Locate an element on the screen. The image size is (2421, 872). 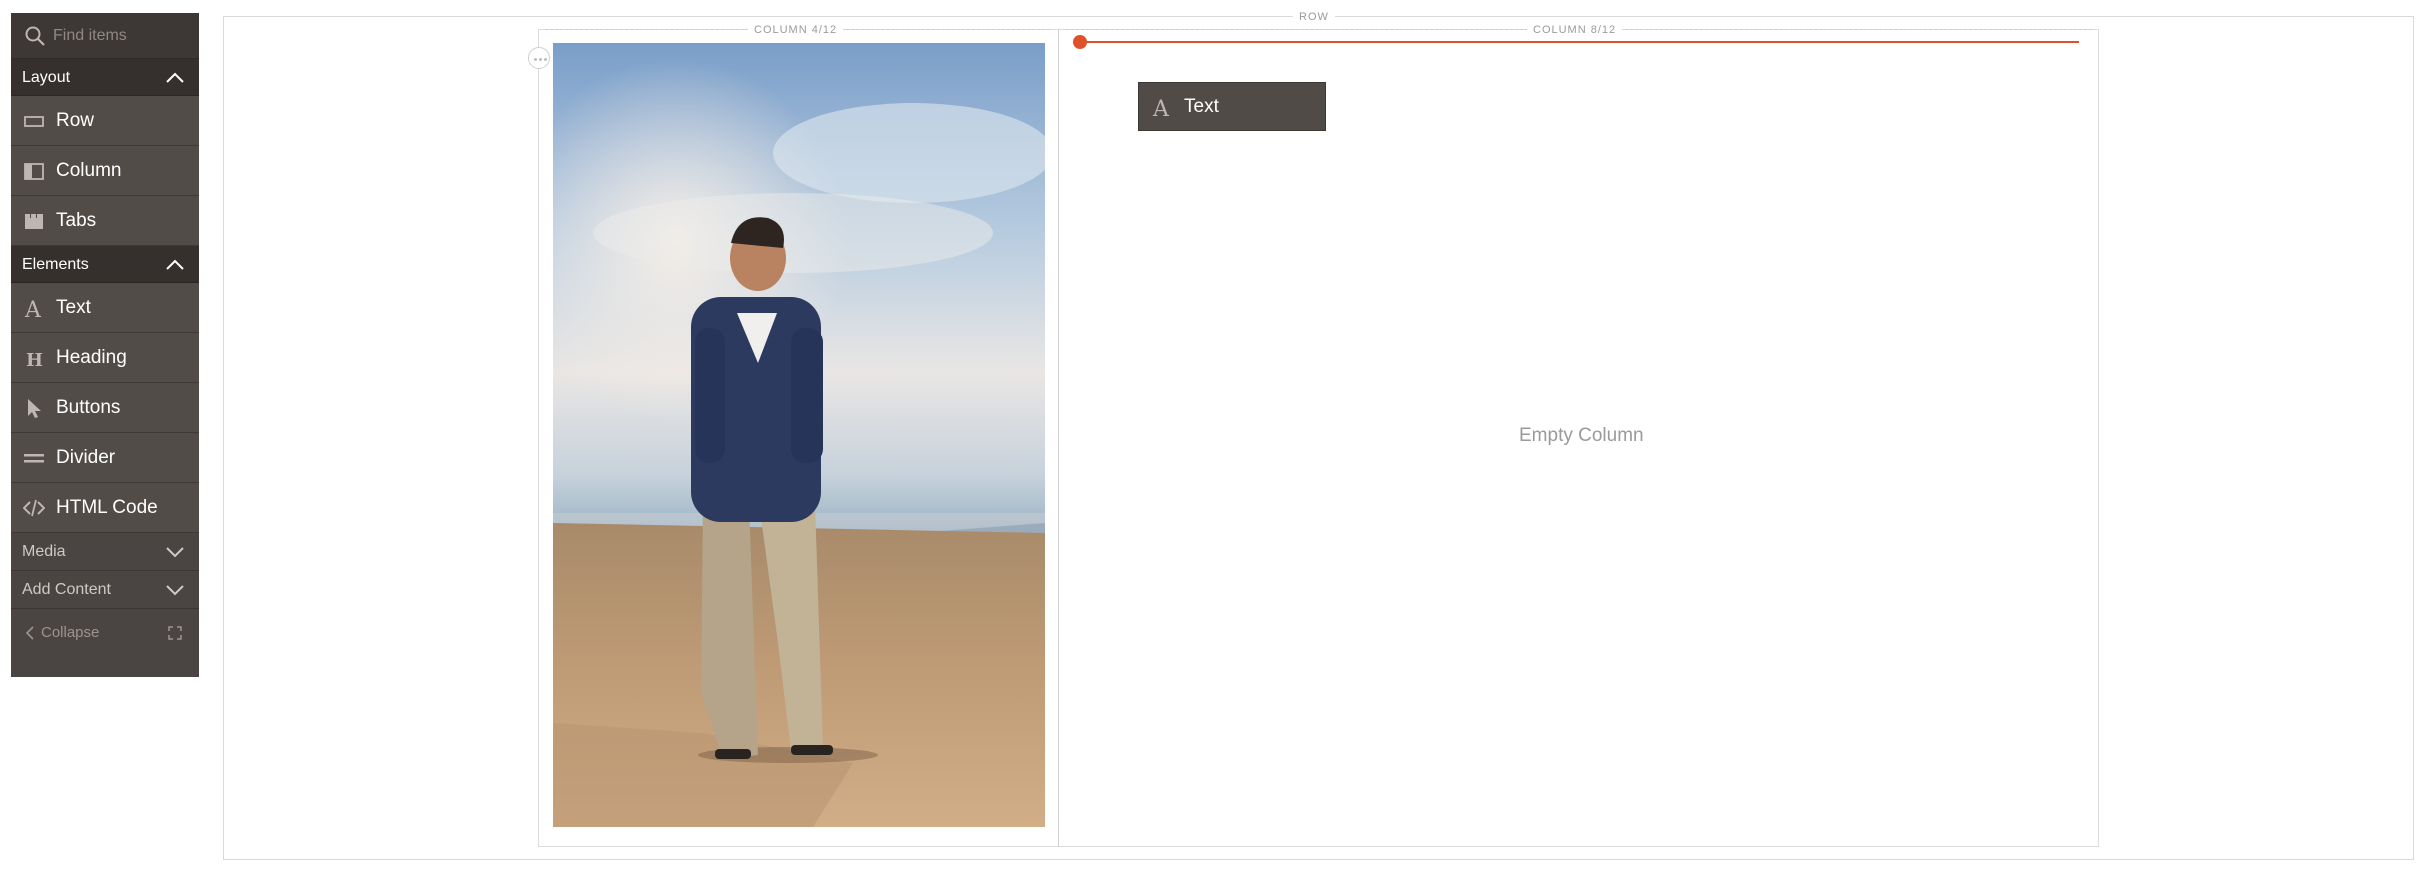
column-left-label: COLUMN 4/12 is located at coordinates (796, 30).